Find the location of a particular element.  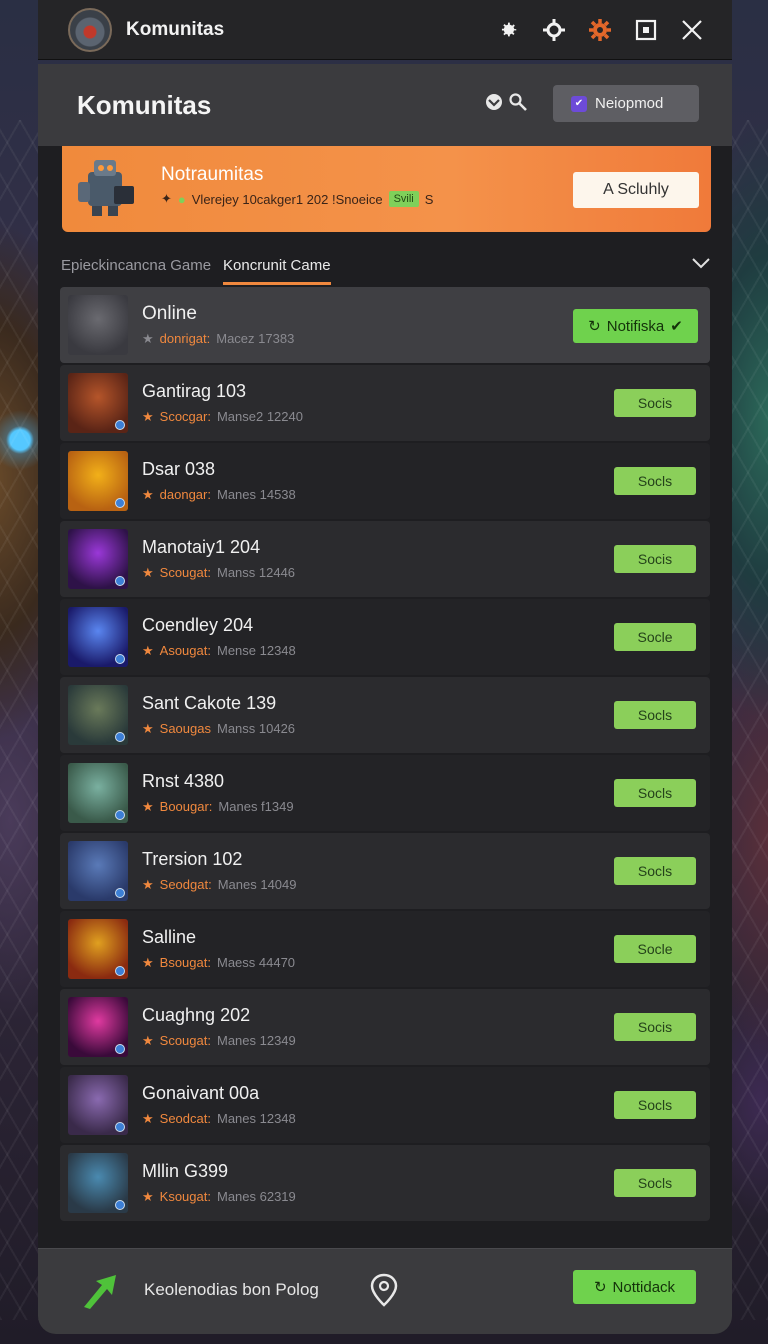

window-titlebar: Komunitas is located at coordinates (385, 30).